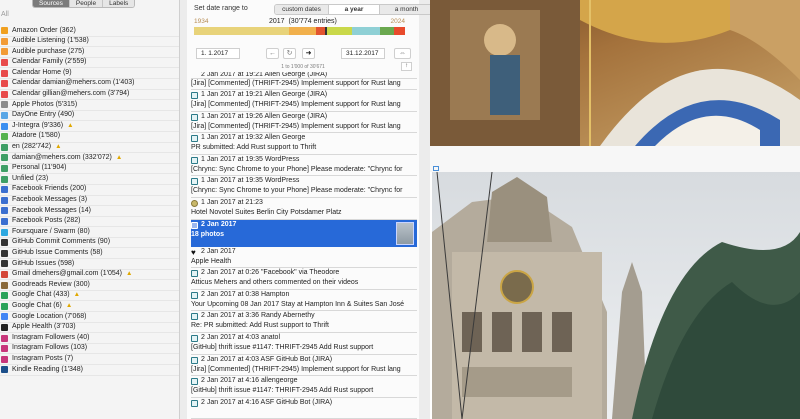 Image resolution: width=800 pixels, height=419 pixels. Describe the element at coordinates (89, 285) in the screenshot. I see `source-item: Goodreads Review (300)` at that location.